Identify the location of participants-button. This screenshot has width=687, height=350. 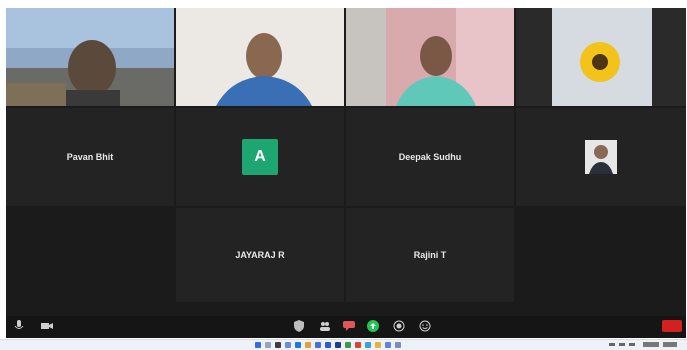
(325, 326).